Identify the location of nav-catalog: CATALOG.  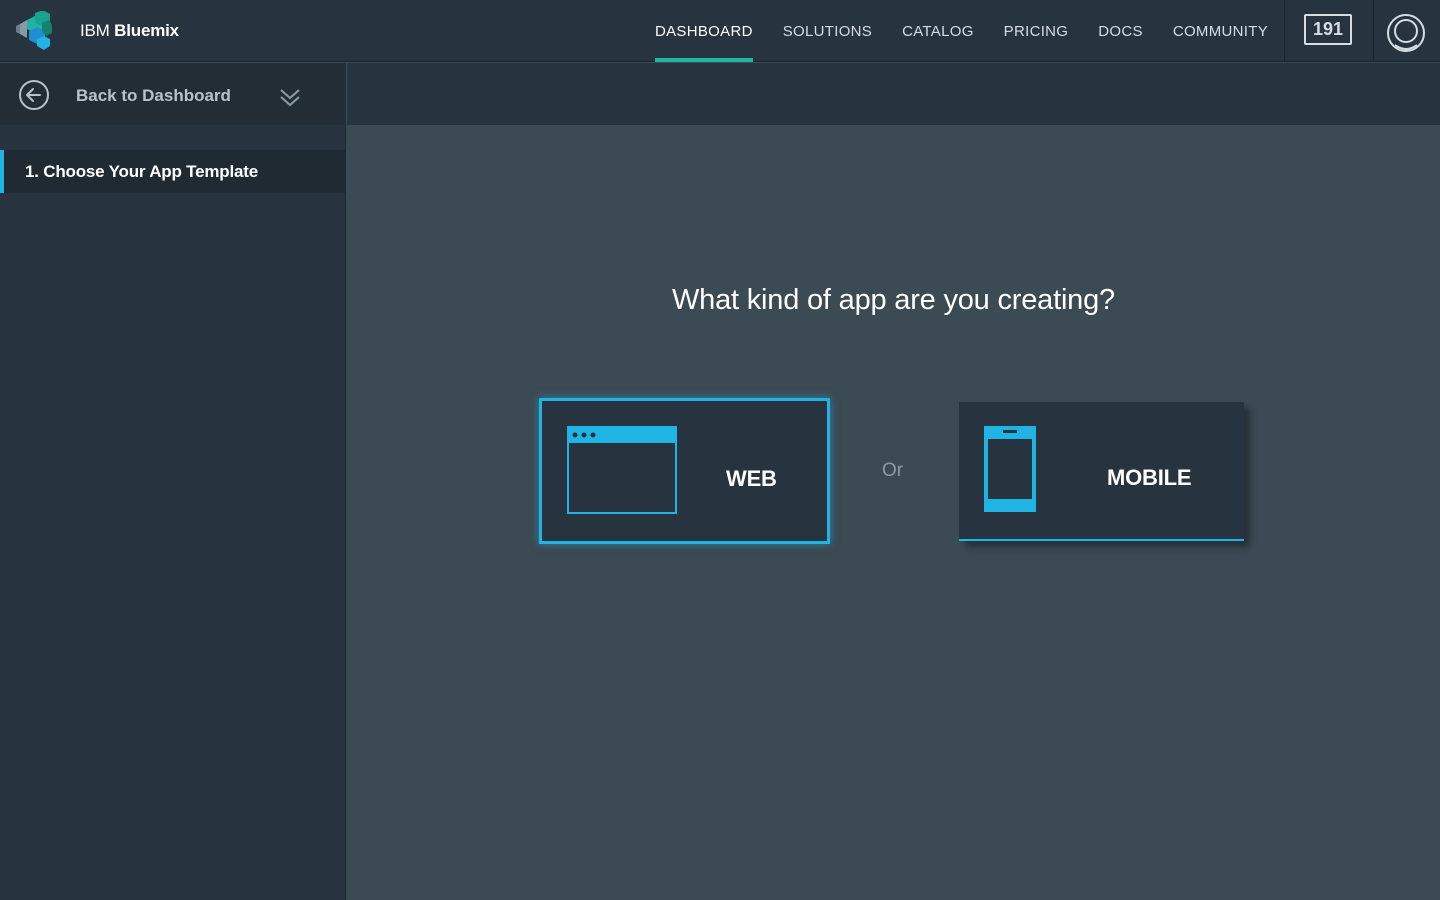
(938, 31).